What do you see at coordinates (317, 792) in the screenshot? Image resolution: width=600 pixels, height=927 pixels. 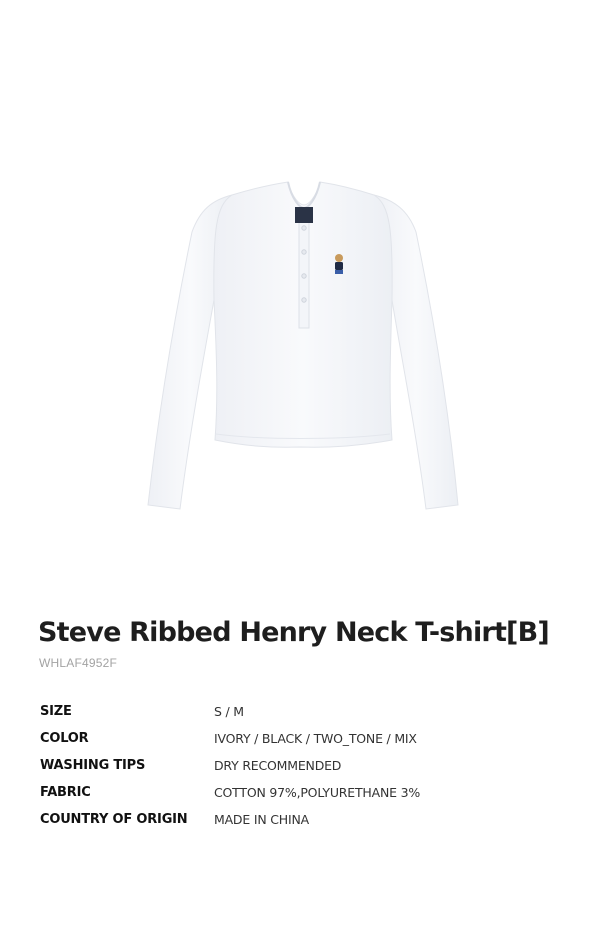 I see `spec-value: COTTON 97%,POLYURETHANE 3%` at bounding box center [317, 792].